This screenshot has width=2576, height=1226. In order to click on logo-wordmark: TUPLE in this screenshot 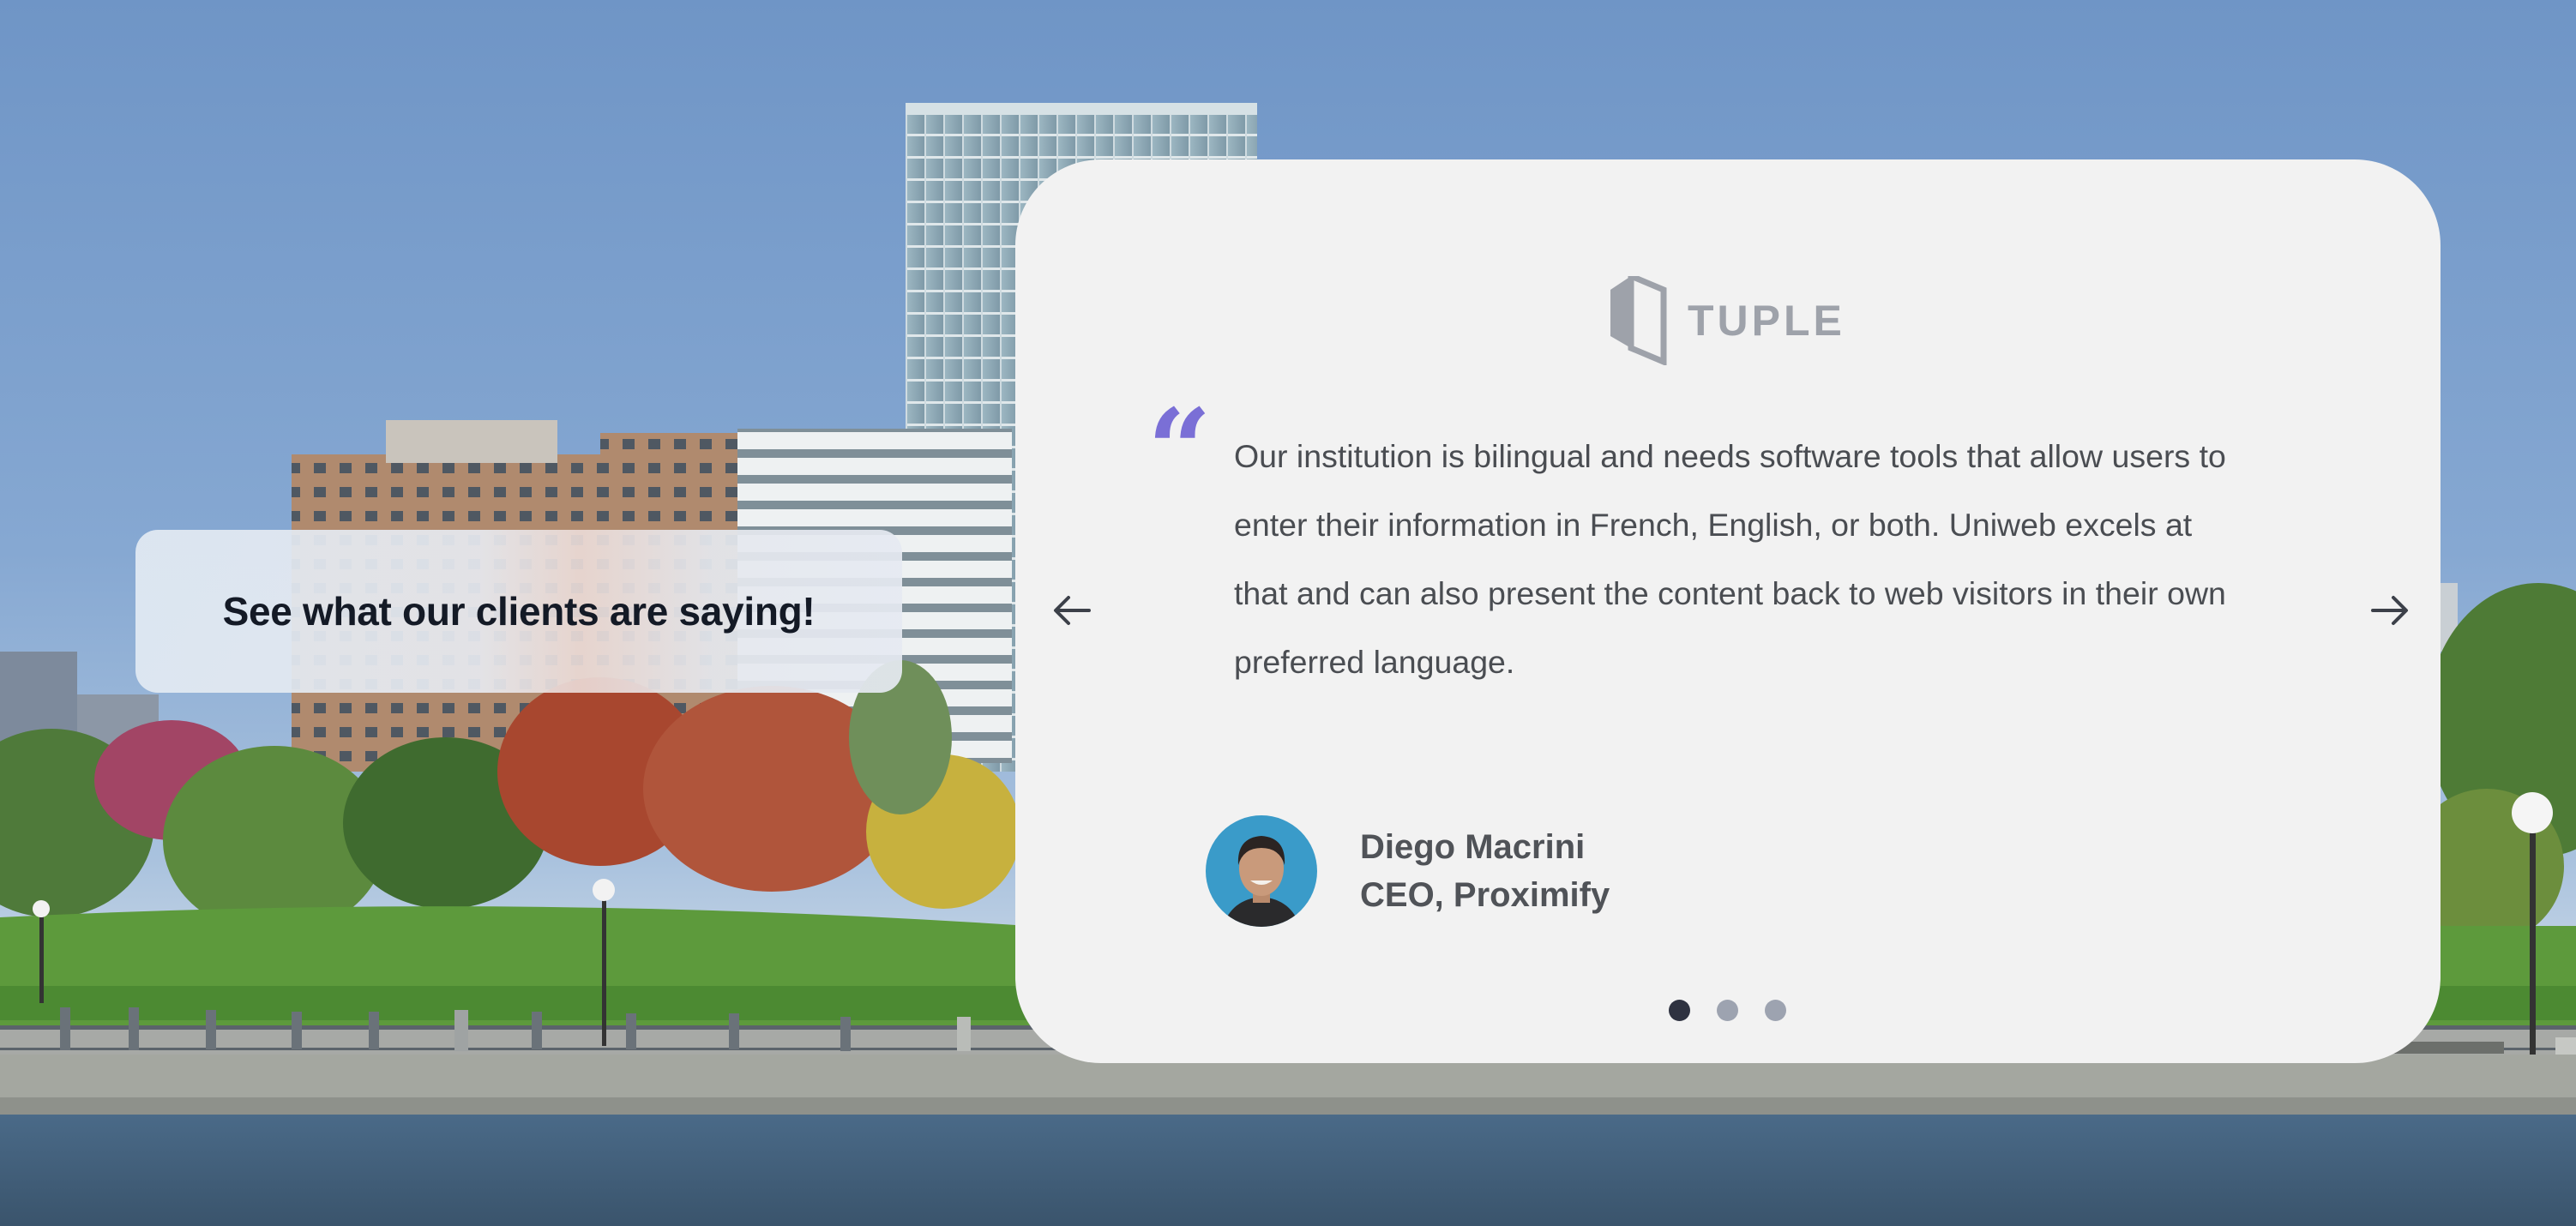, I will do `click(1767, 321)`.